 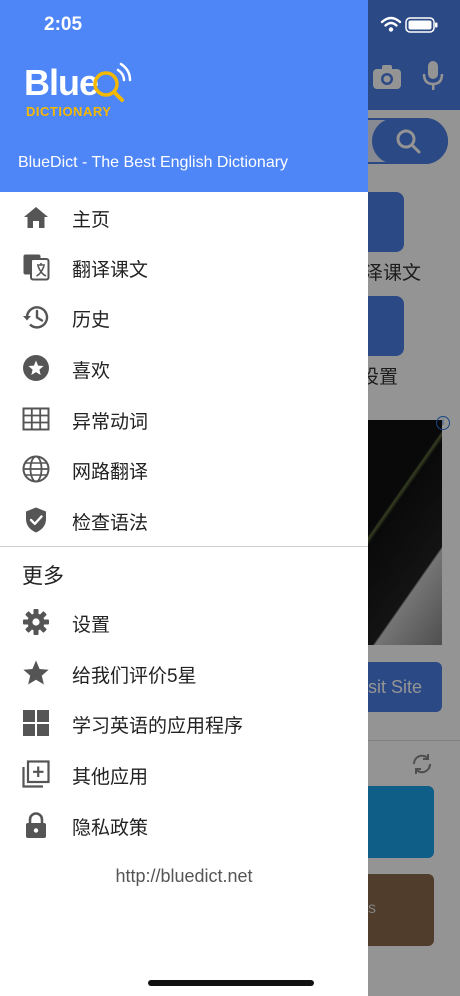 I want to click on menu-item-label: 喜欢, so click(x=91, y=371).